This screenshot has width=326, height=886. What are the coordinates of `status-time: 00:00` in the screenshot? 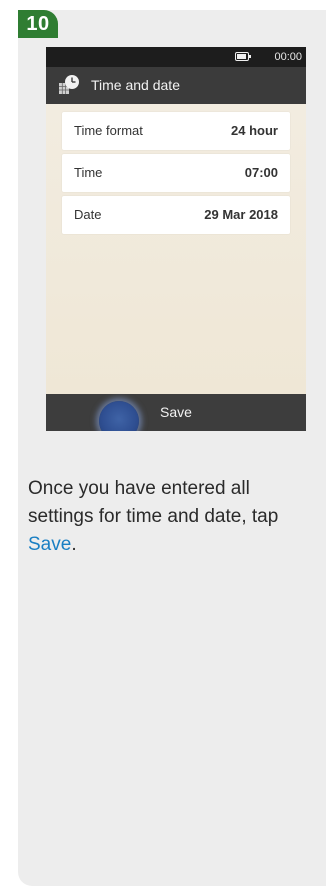 It's located at (288, 57).